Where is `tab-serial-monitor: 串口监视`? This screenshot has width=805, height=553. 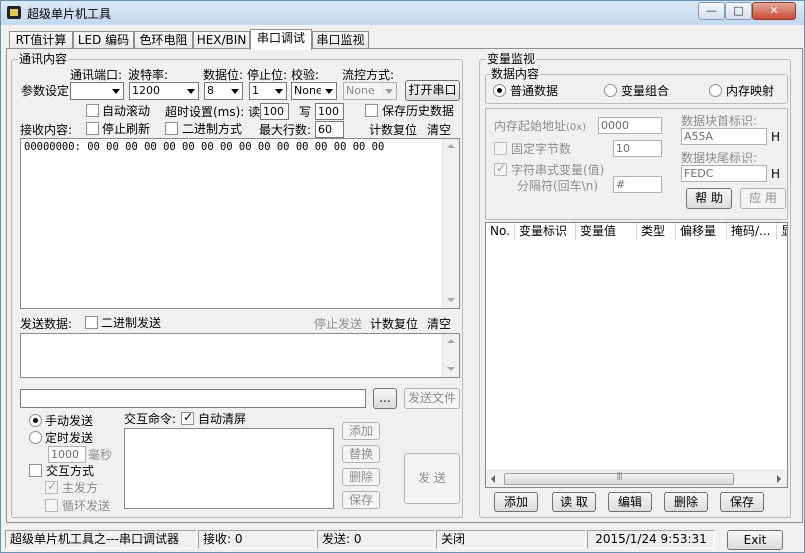 tab-serial-monitor: 串口监视 is located at coordinates (340, 40).